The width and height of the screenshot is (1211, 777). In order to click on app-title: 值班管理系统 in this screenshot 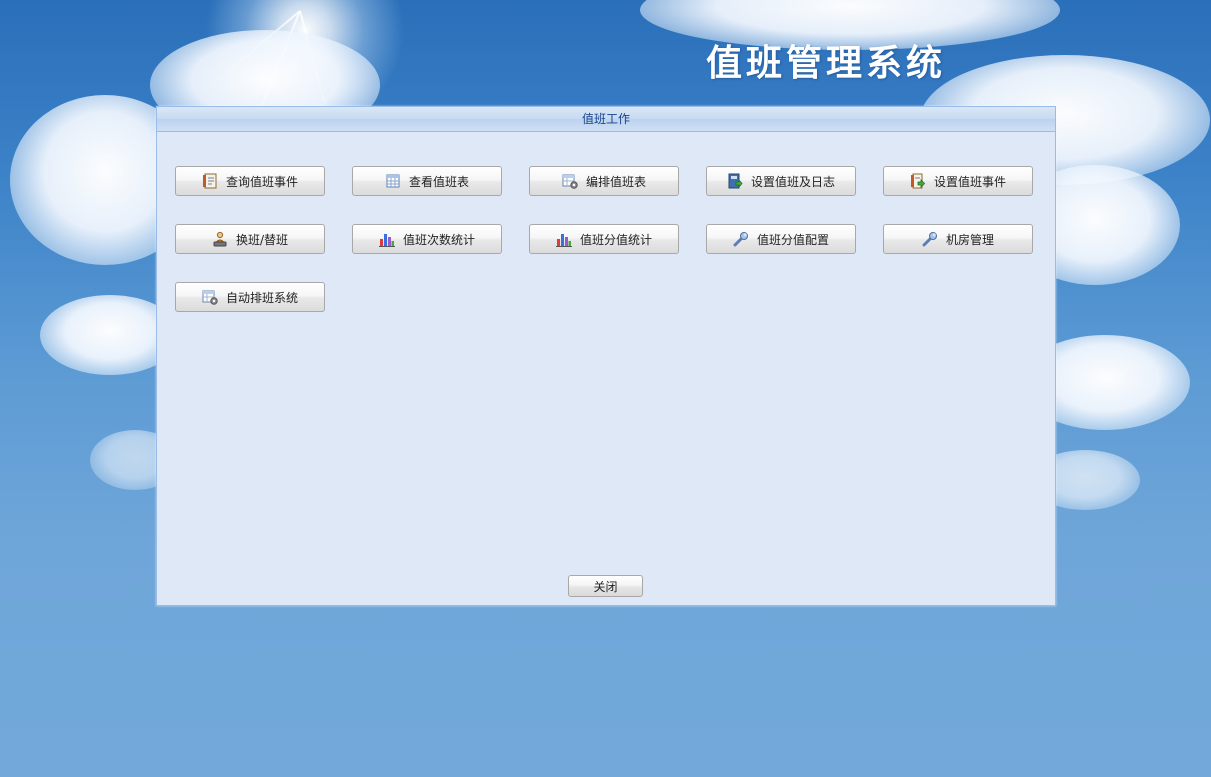, I will do `click(826, 63)`.